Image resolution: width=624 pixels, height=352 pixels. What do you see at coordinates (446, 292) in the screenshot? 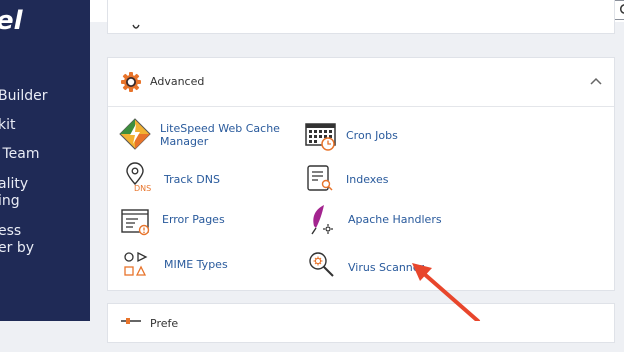
I see `annotation-arrow` at bounding box center [446, 292].